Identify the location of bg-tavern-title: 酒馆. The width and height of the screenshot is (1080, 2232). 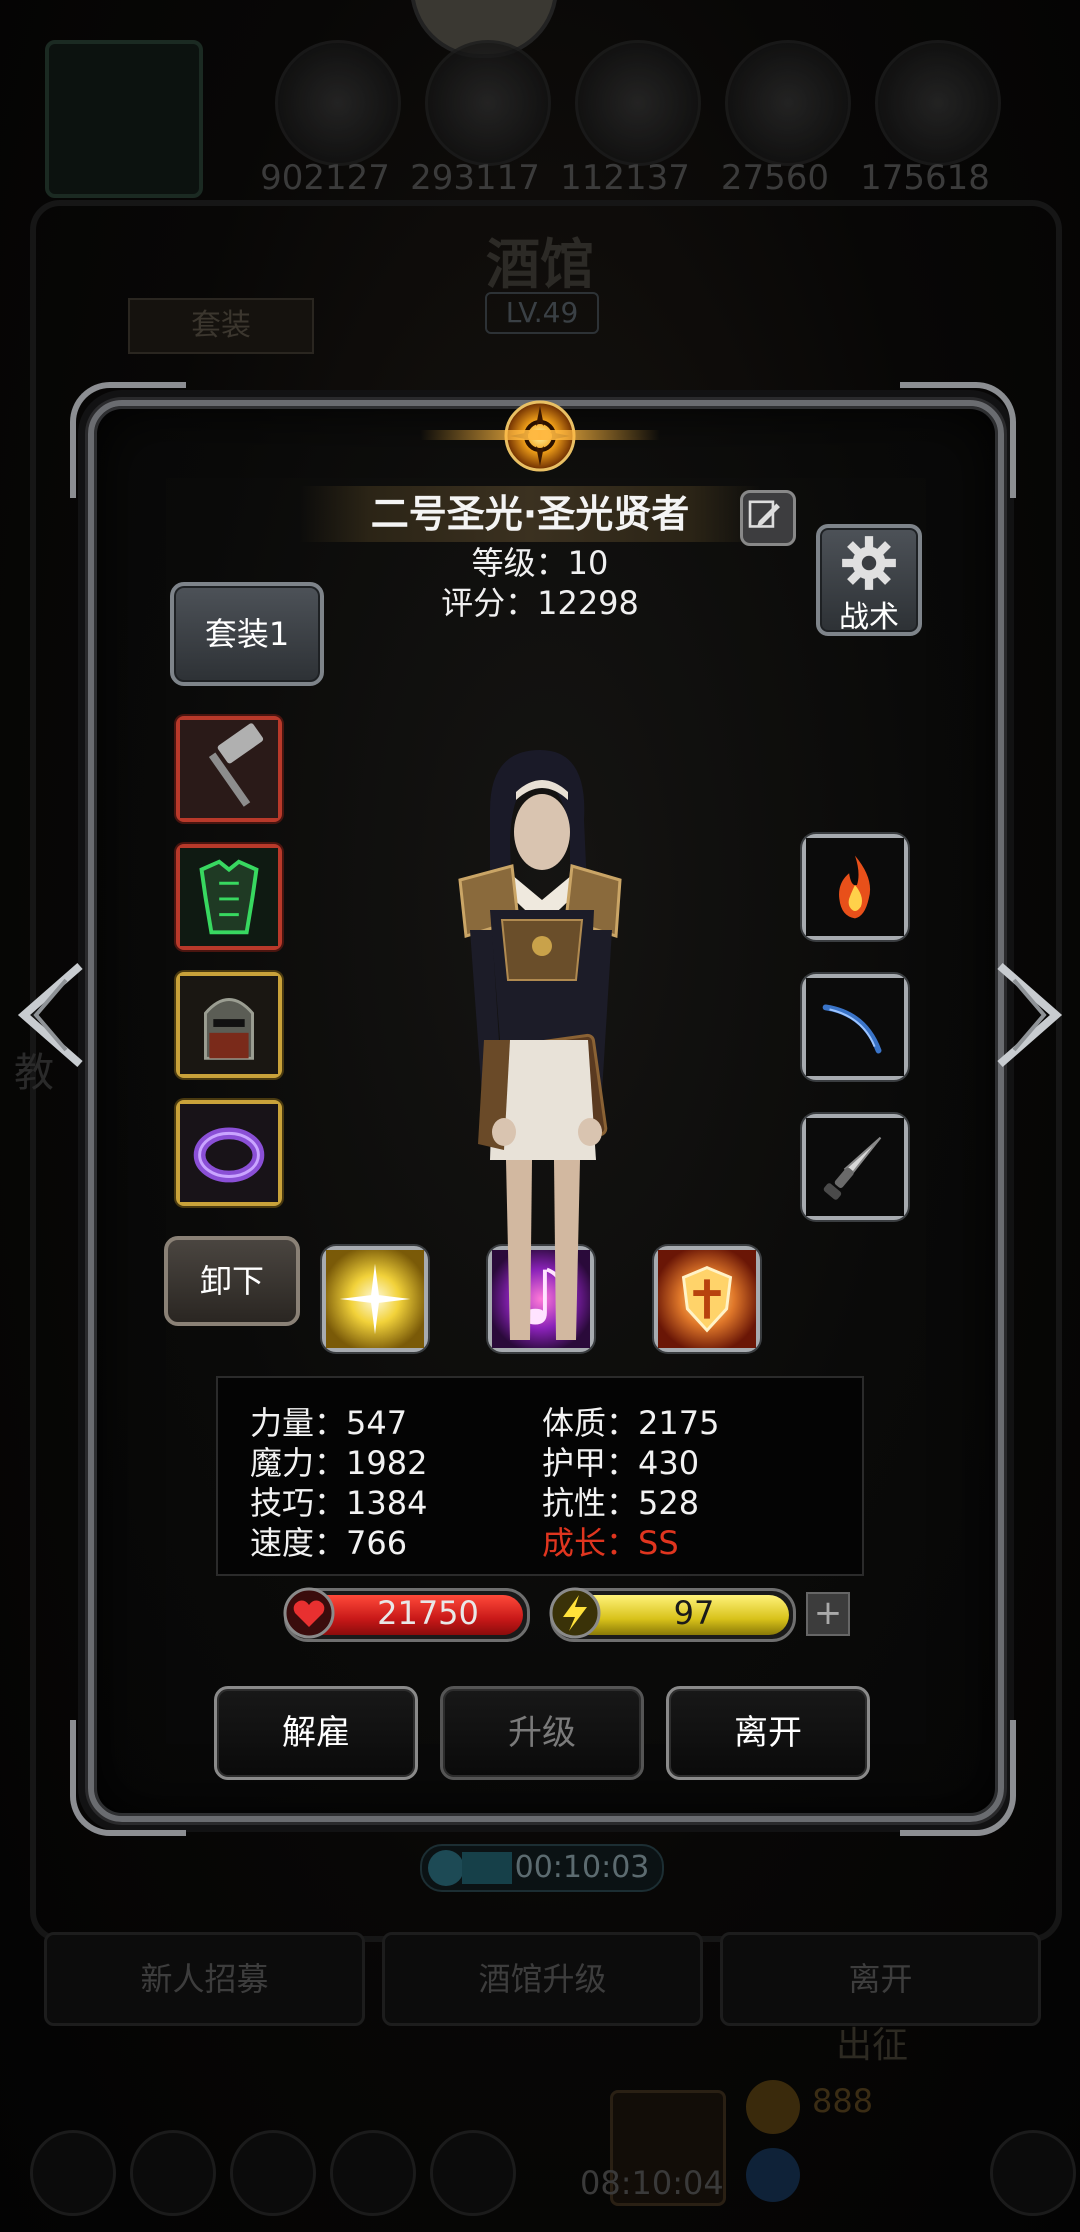
(540, 264).